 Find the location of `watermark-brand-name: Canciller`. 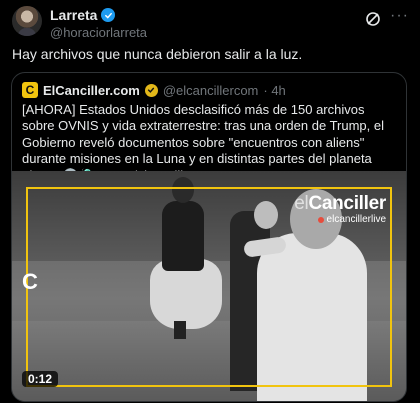

watermark-brand-name: Canciller is located at coordinates (347, 203).